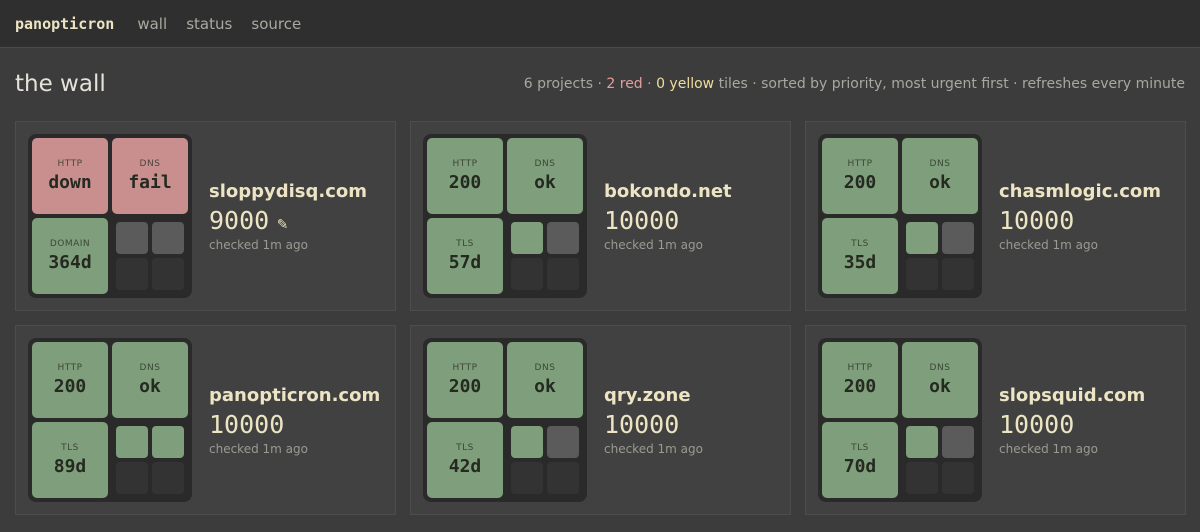  I want to click on tile-value: 364d, so click(70, 262).